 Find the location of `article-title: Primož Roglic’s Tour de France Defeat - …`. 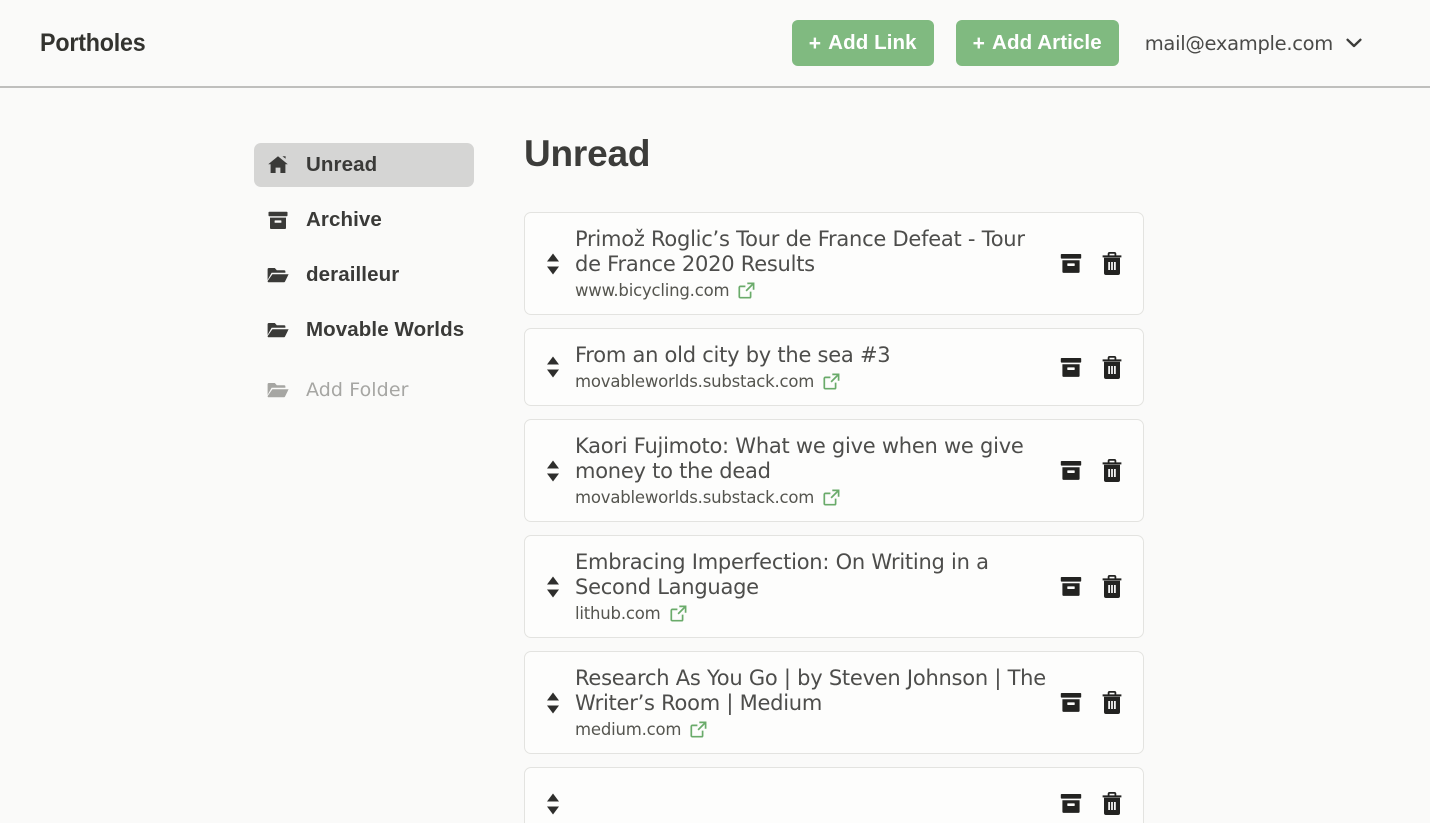

article-title: Primož Roglic’s Tour de France Defeat - … is located at coordinates (812, 252).